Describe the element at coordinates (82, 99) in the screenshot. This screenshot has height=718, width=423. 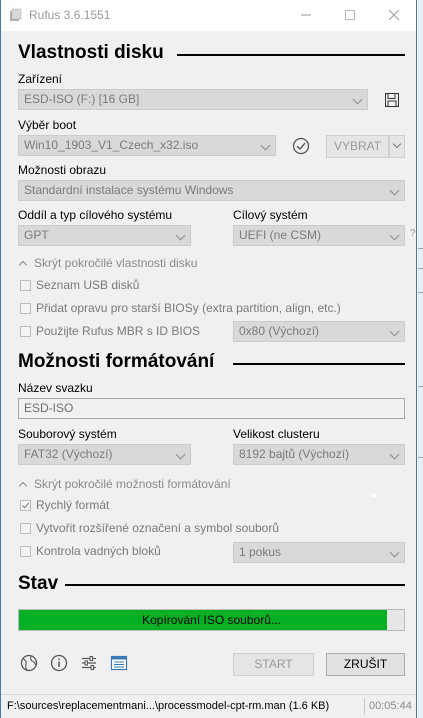
I see `device-value: ESD-ISO (F:) [16 GB]` at that location.